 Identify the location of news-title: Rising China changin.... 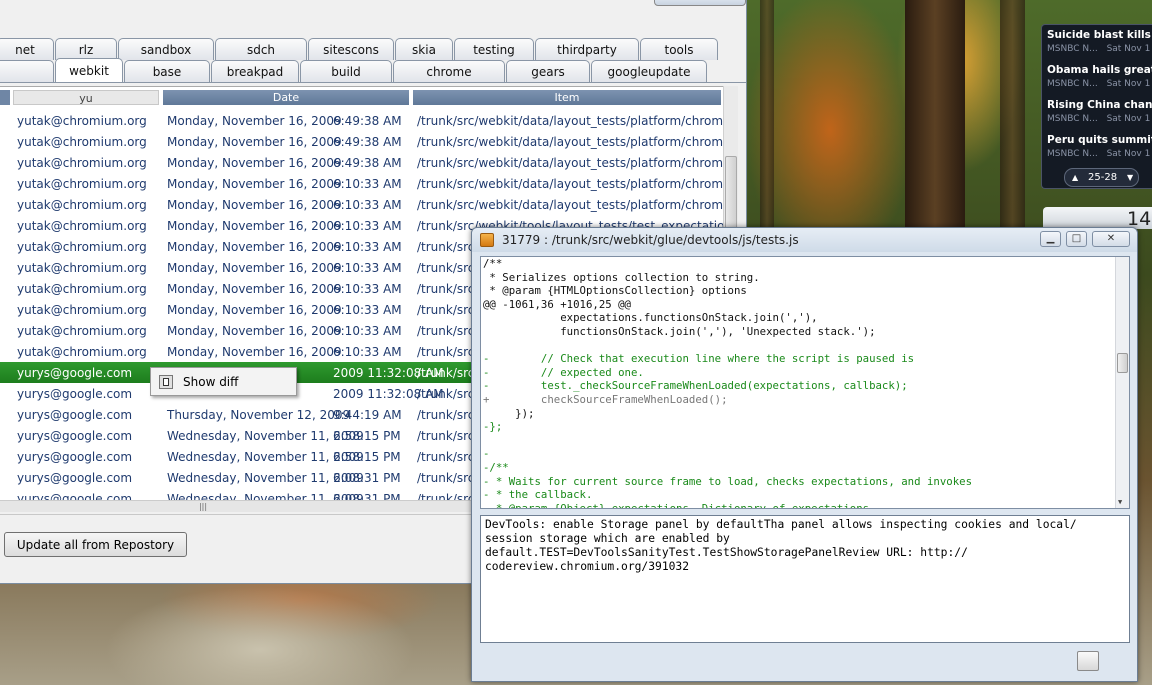
(1099, 105).